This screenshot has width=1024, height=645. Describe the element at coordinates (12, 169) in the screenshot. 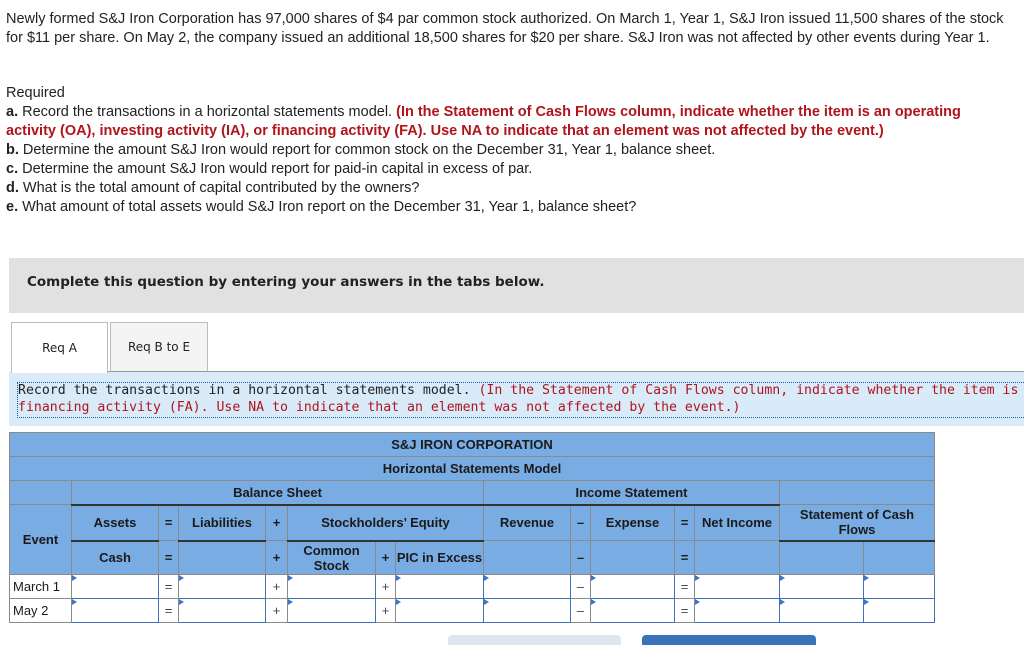

I see `requirement-letter: c.` at that location.